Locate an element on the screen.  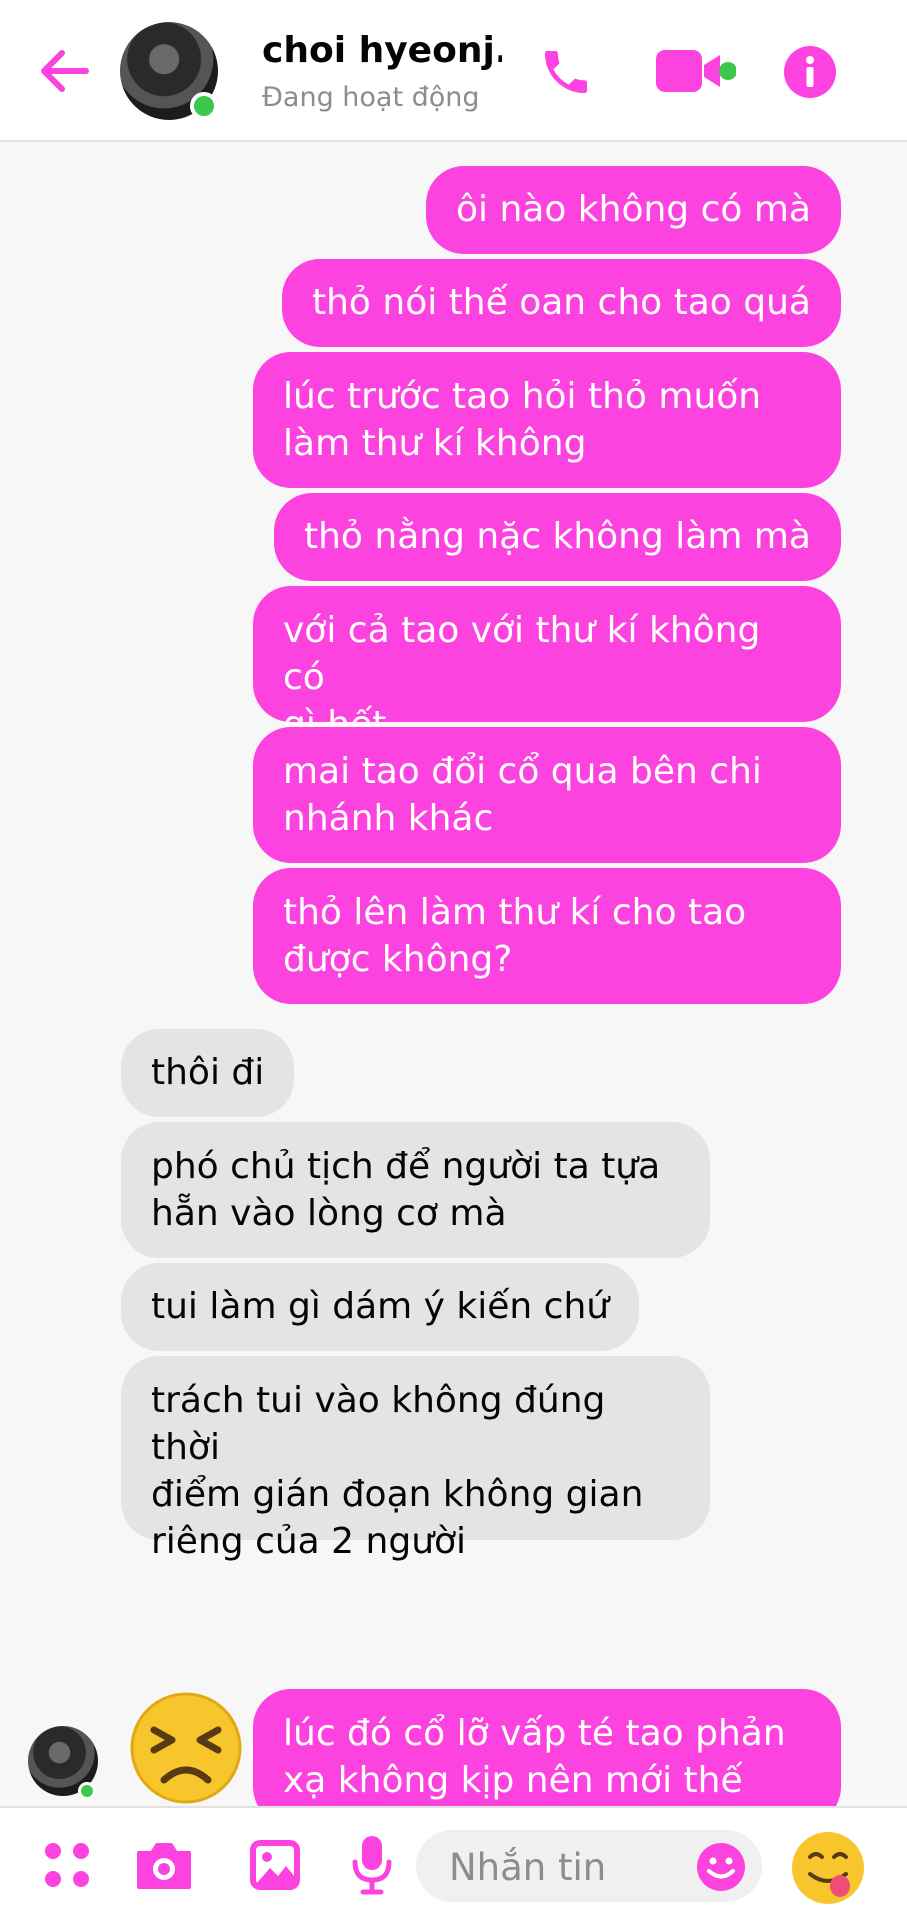
menu-dots-icon is located at coordinates (67, 1865).